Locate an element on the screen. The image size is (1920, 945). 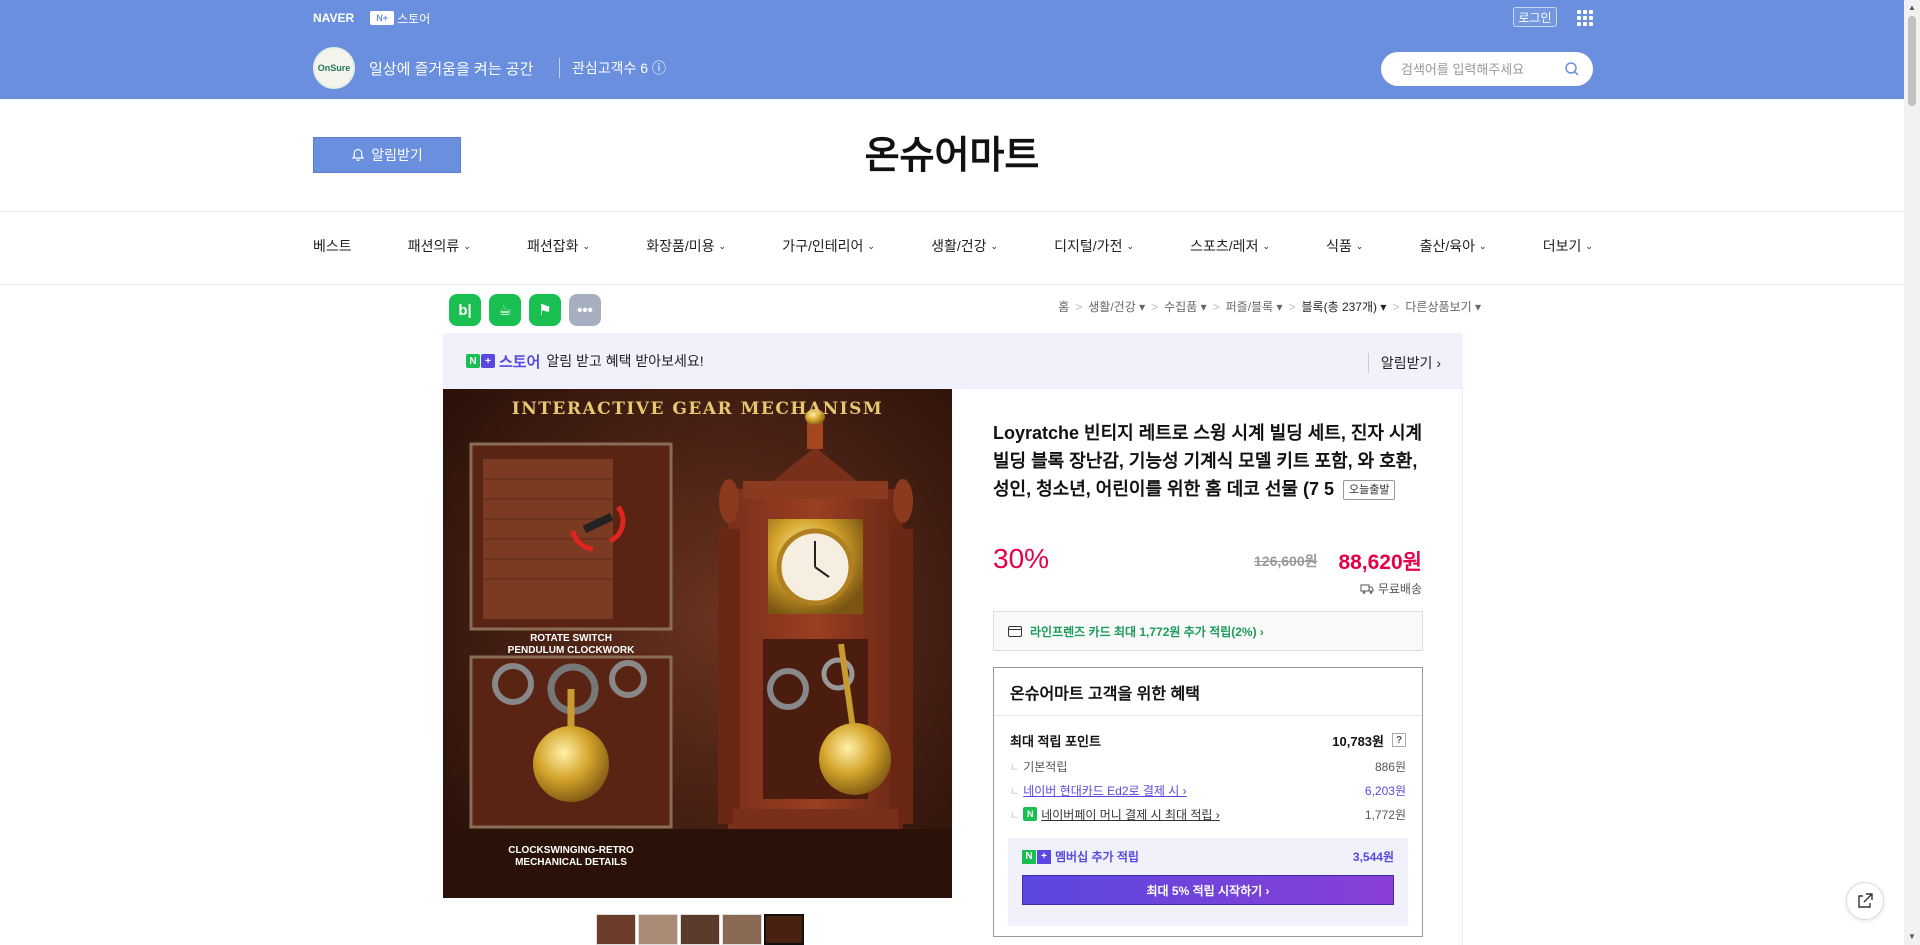
store-logo: OnSure is located at coordinates (334, 68).